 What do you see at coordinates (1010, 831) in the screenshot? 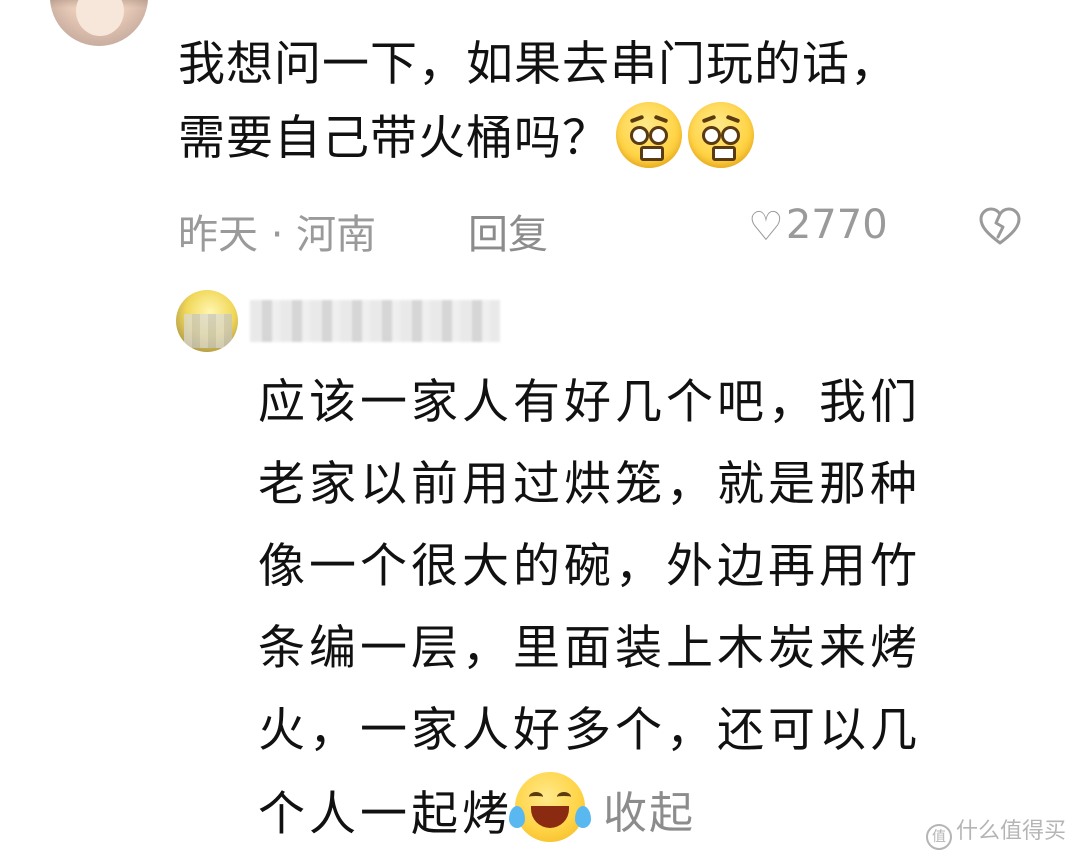
I see `watermark-text: 什么值得买` at bounding box center [1010, 831].